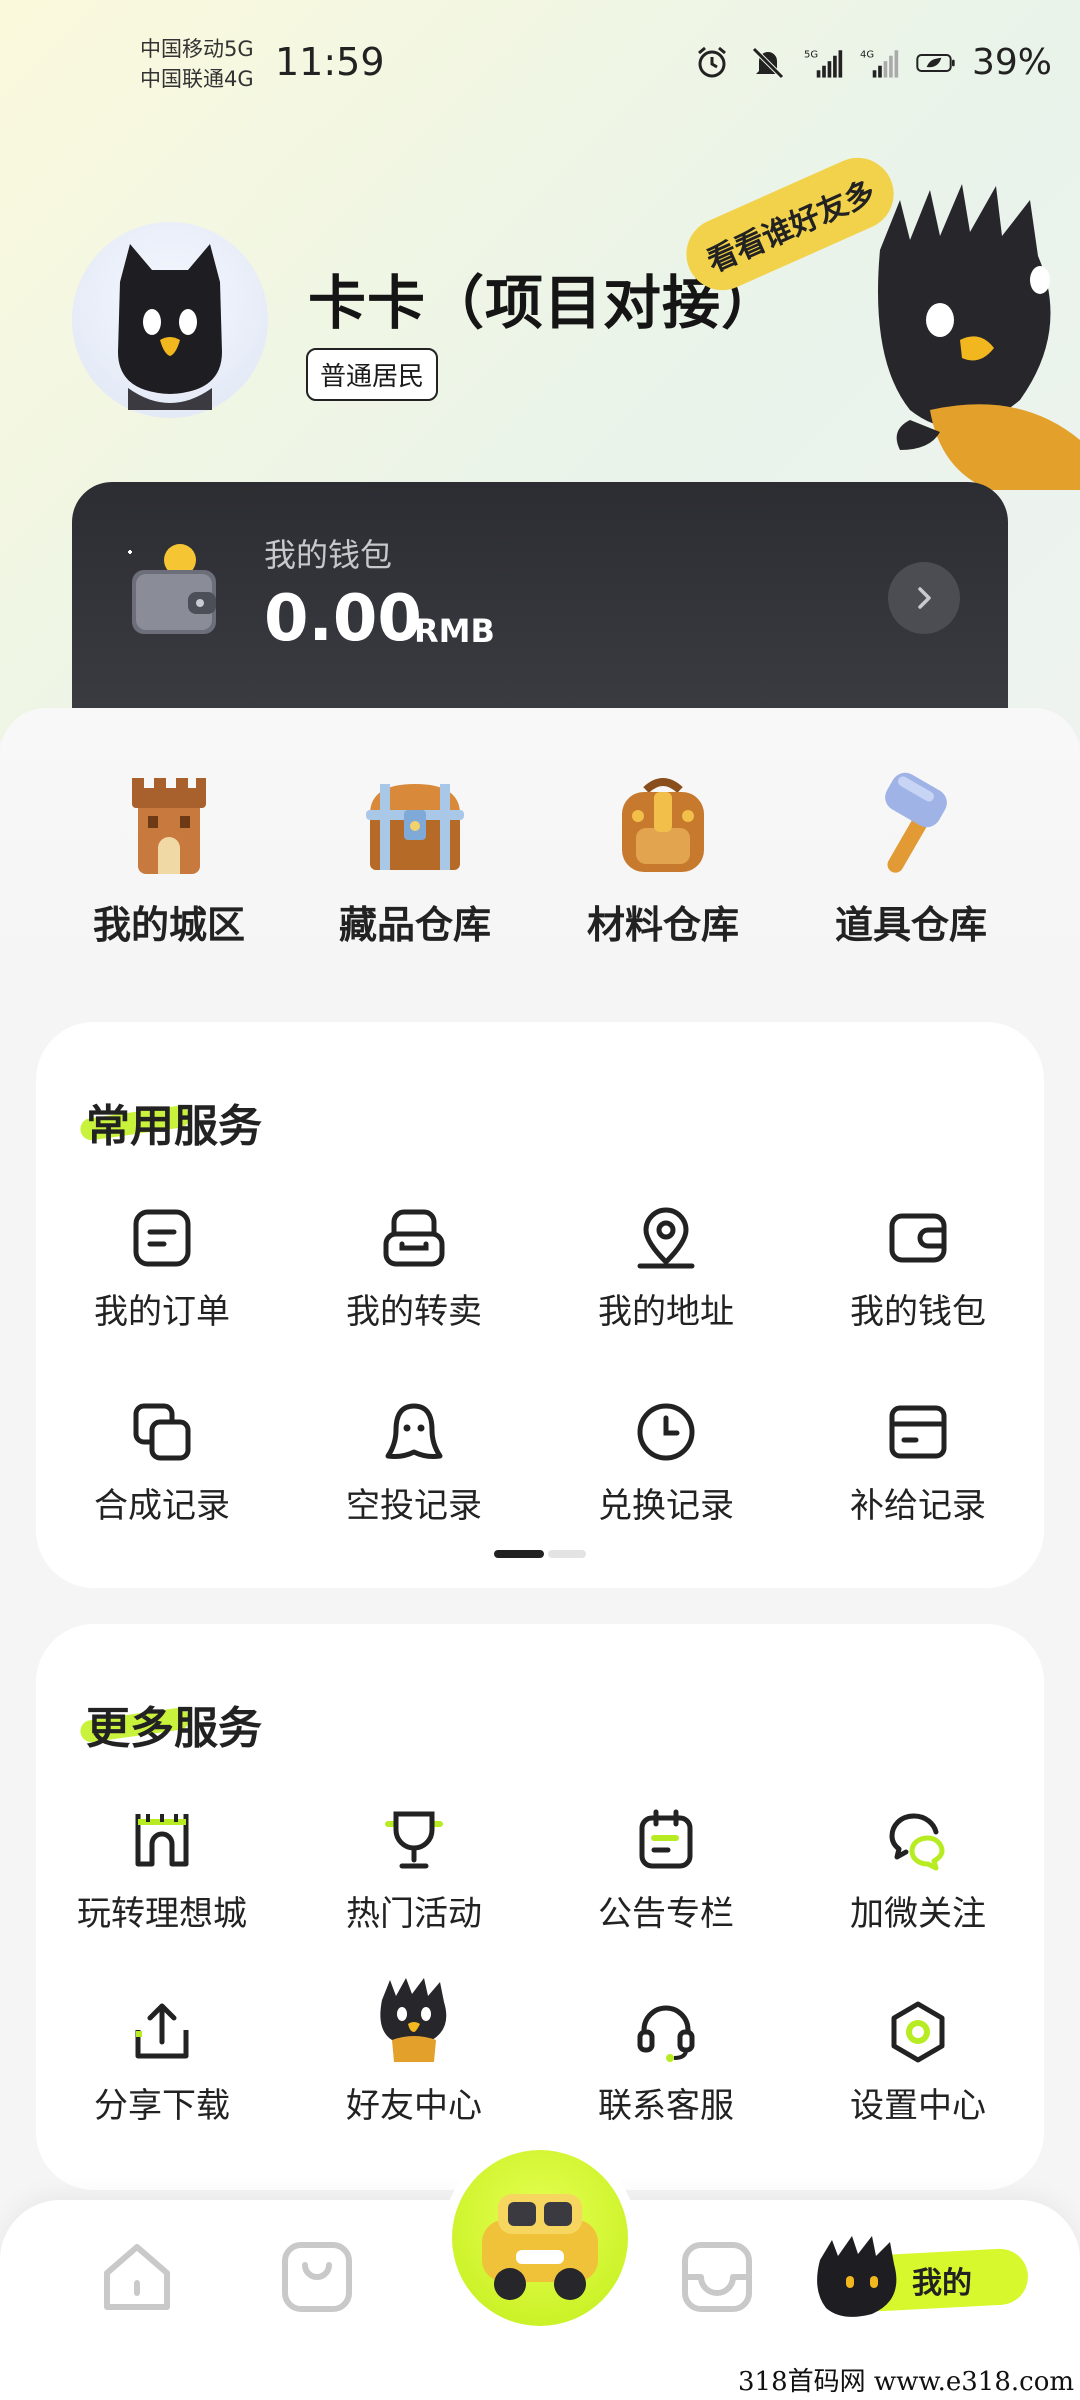 The height and width of the screenshot is (2400, 1080). What do you see at coordinates (918, 1312) in the screenshot?
I see `service-label: 我的钱包` at bounding box center [918, 1312].